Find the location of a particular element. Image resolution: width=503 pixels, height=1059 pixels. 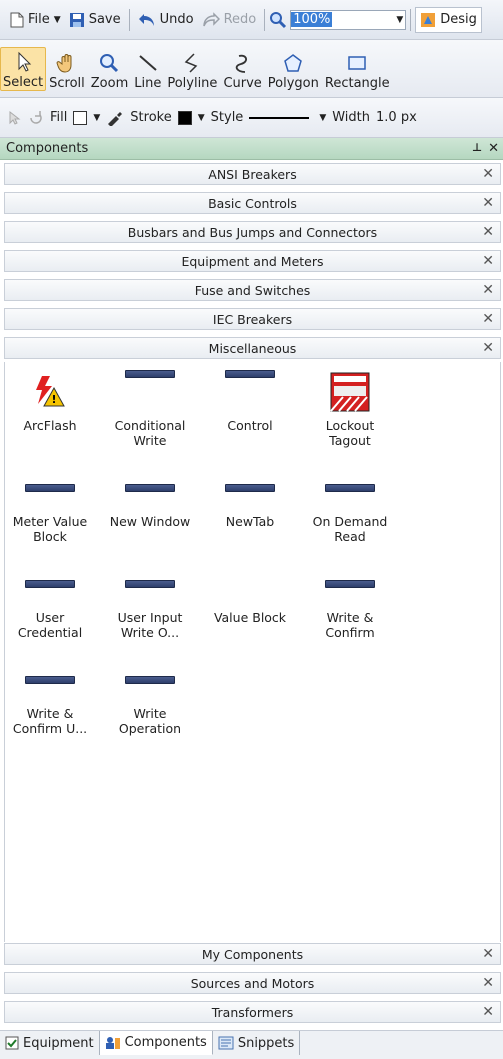

save-label: Save is located at coordinates (104, 19).